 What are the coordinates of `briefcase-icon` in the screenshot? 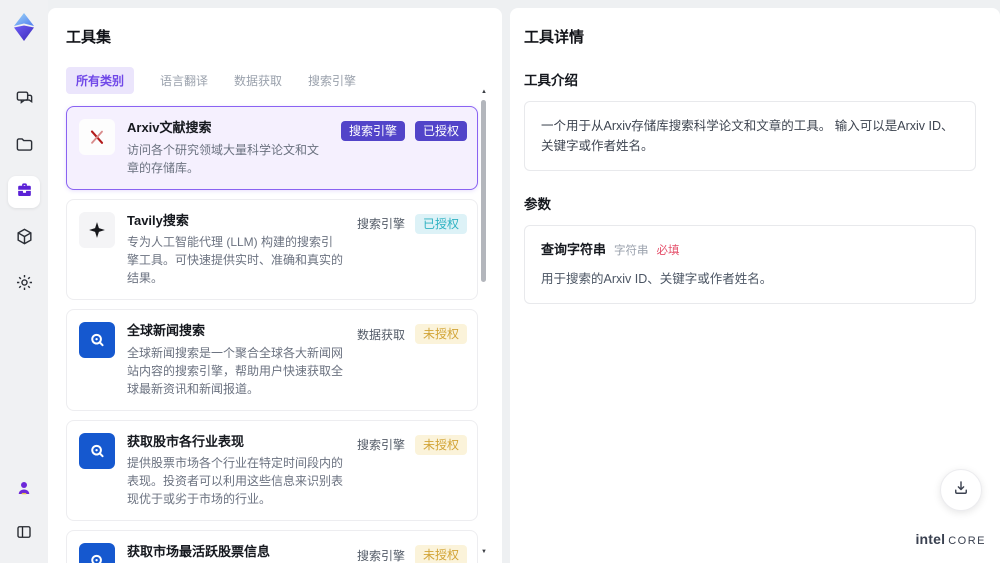 It's located at (24, 192).